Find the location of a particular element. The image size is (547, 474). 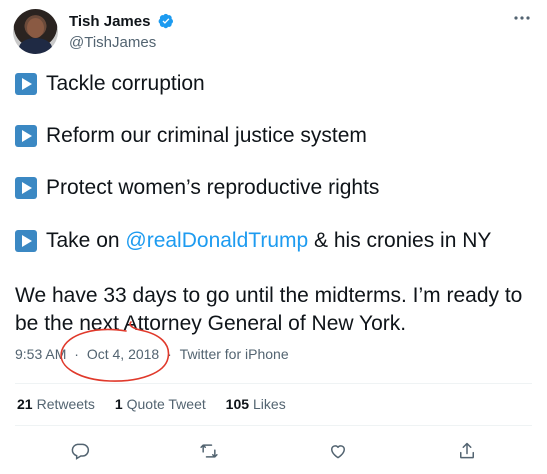

tweet-source: Twitter for iPhone is located at coordinates (234, 354).